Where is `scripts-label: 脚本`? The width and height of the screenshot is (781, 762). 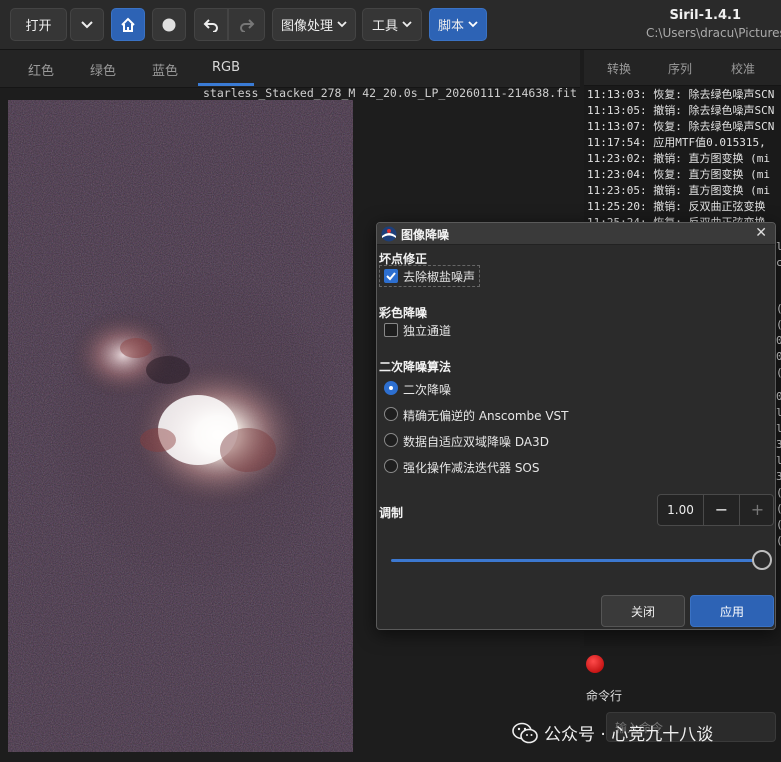 scripts-label: 脚本 is located at coordinates (450, 26).